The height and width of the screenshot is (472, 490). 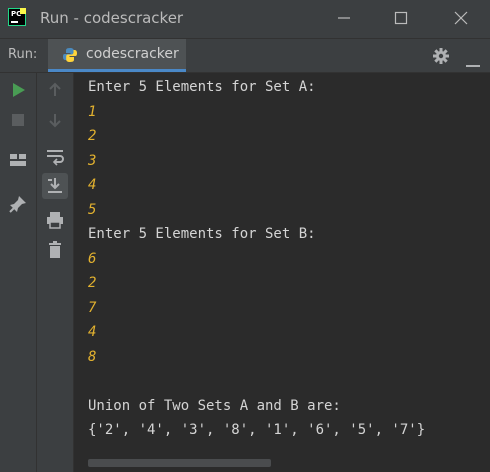 I want to click on soft-wrap-icon, so click(x=55, y=156).